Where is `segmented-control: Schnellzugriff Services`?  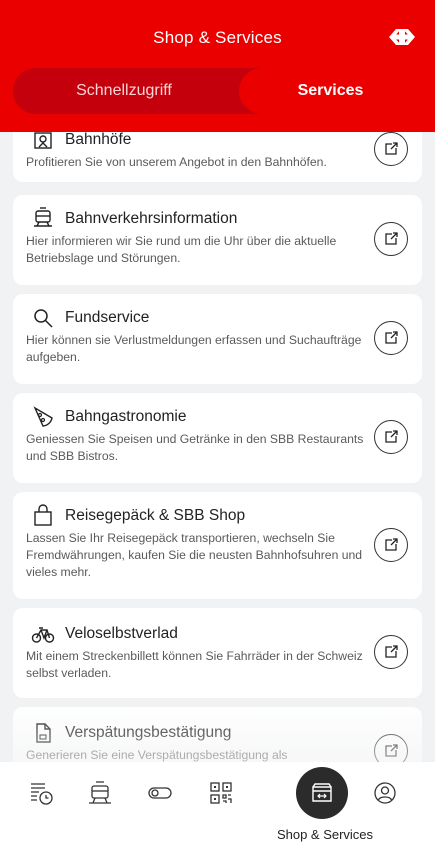 segmented-control: Schnellzugriff Services is located at coordinates (217, 91).